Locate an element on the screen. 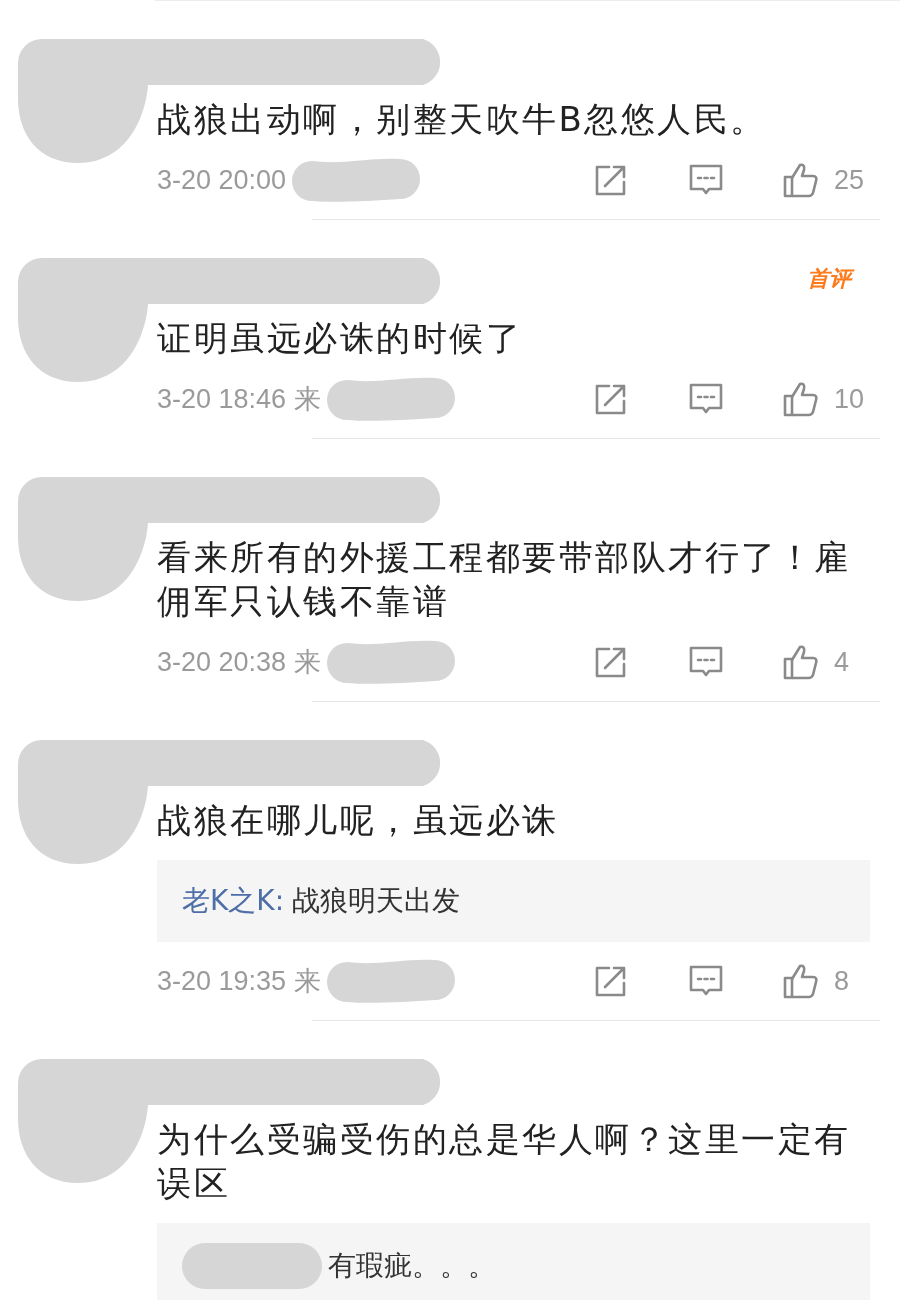 The image size is (900, 1300). comment-text: 战狼出动啊，别整天吹牛B忽悠人民。 is located at coordinates (462, 119).